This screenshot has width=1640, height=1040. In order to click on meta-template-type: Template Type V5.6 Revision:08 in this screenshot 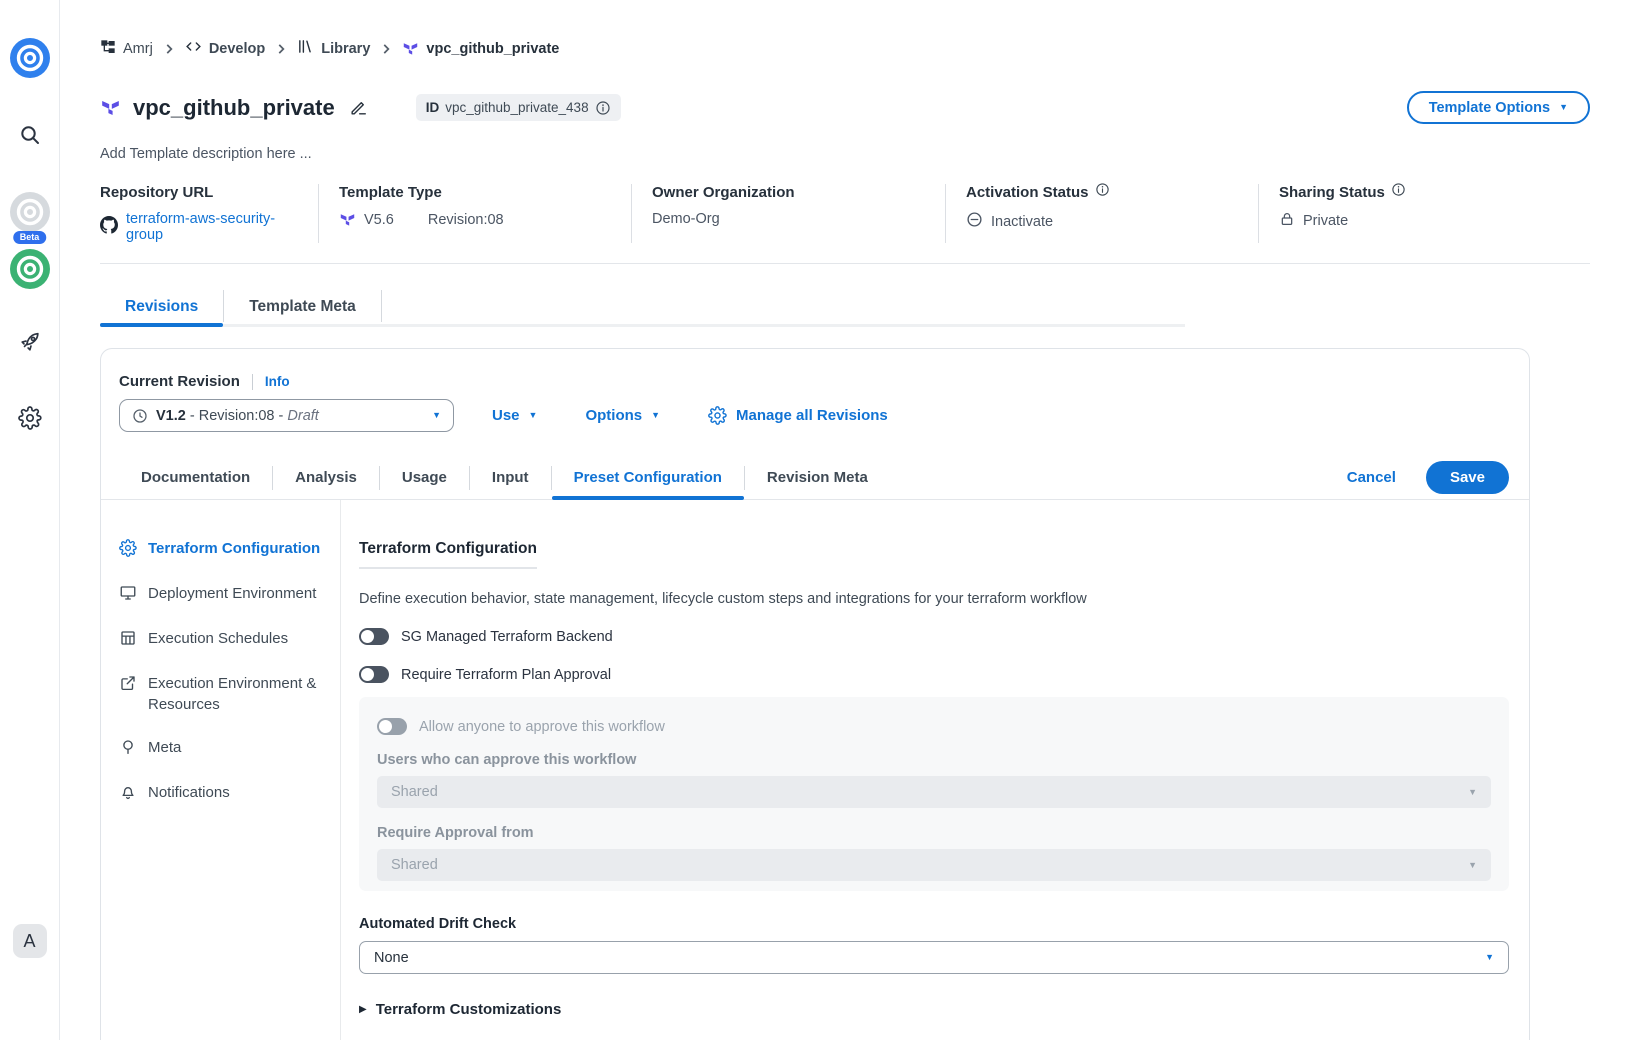, I will do `click(474, 213)`.